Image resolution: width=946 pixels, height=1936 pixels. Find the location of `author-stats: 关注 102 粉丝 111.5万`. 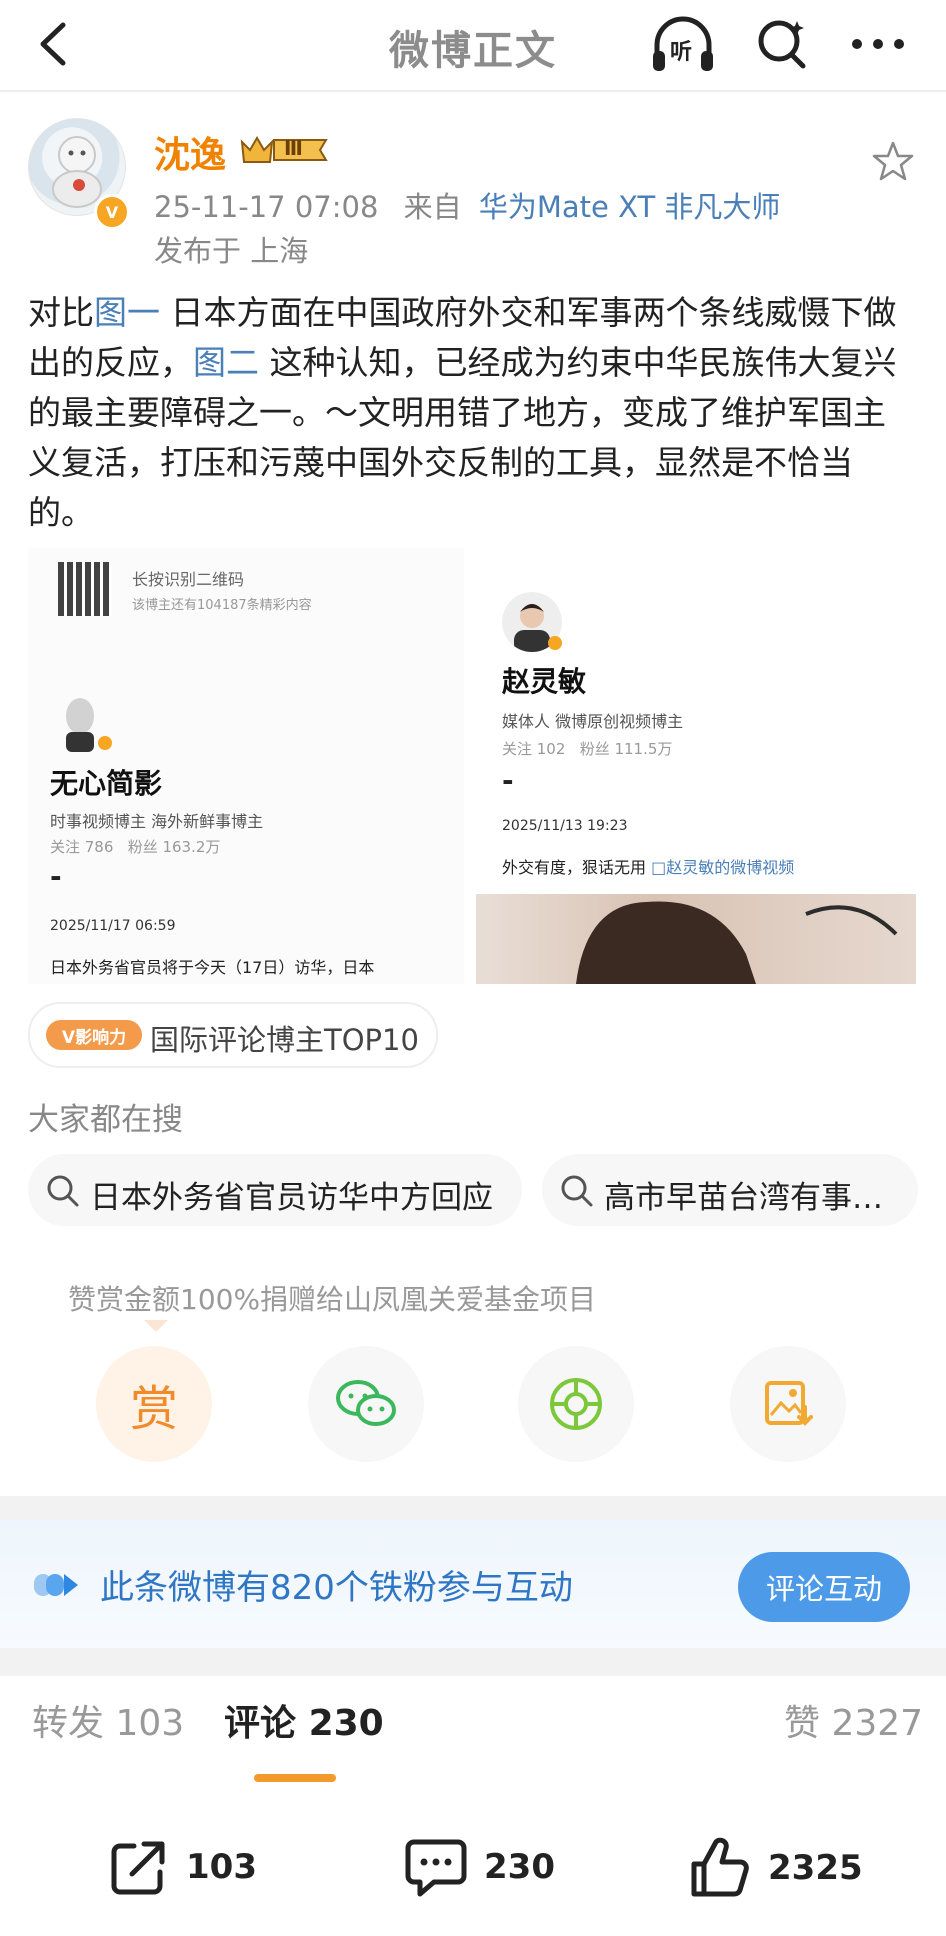

author-stats: 关注 102 粉丝 111.5万 is located at coordinates (587, 749).